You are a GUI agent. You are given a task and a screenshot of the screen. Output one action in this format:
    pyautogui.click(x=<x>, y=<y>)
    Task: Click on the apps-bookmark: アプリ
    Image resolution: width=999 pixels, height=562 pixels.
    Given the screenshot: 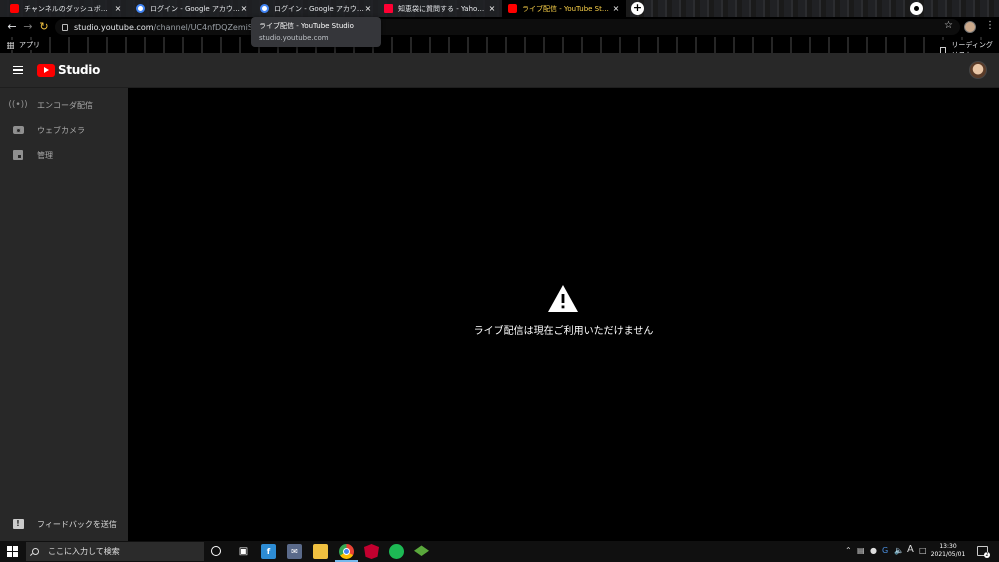 What is the action you would take?
    pyautogui.click(x=25, y=45)
    